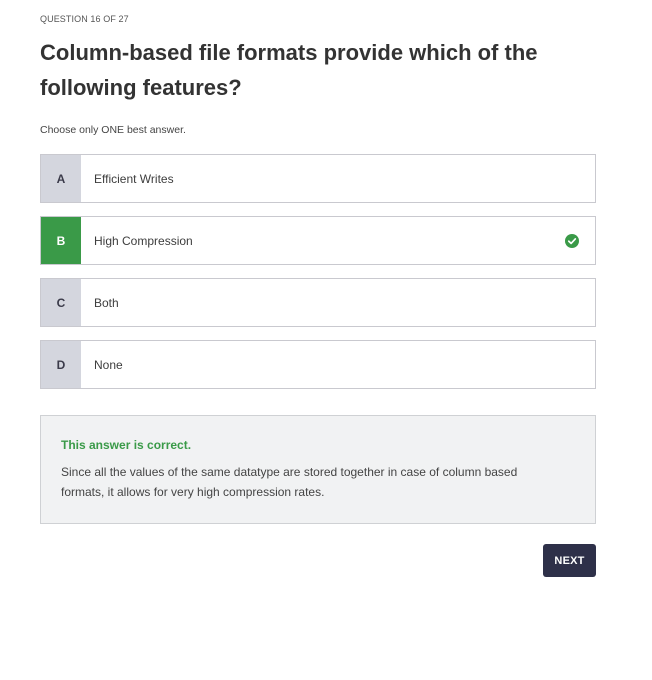 This screenshot has height=680, width=652. Describe the element at coordinates (108, 364) in the screenshot. I see `option-label: None` at that location.